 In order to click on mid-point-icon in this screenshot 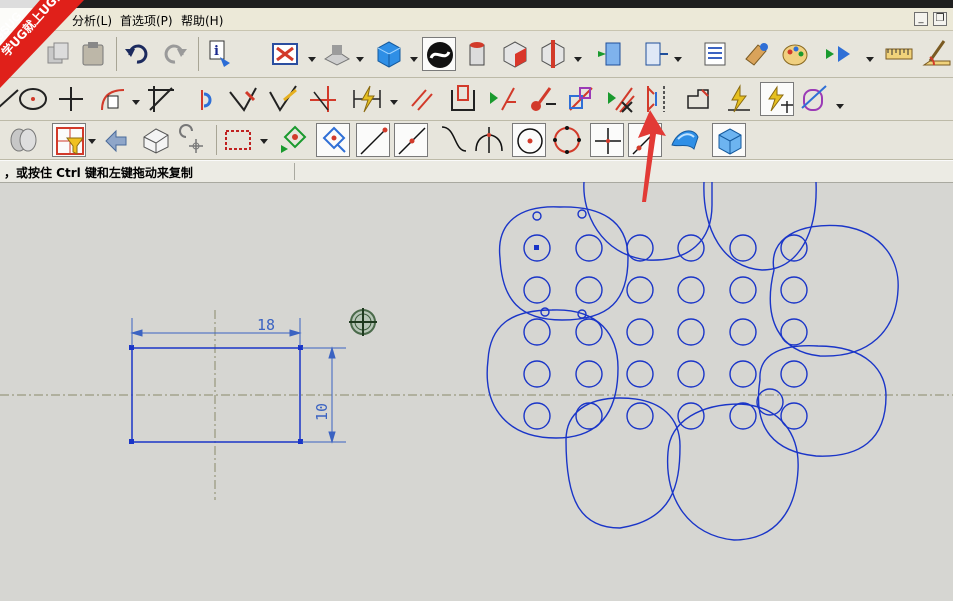, I will do `click(411, 140)`.